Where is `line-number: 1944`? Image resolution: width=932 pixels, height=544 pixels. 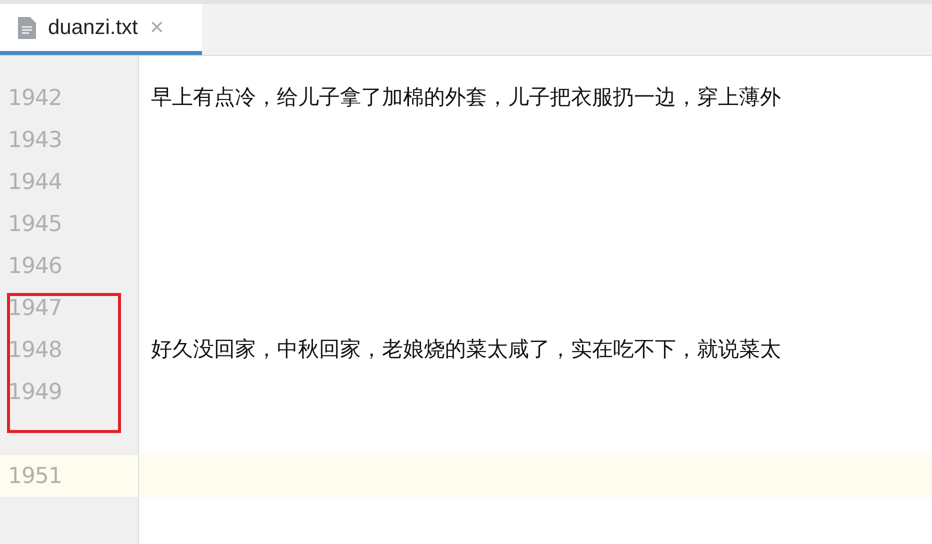 line-number: 1944 is located at coordinates (35, 182).